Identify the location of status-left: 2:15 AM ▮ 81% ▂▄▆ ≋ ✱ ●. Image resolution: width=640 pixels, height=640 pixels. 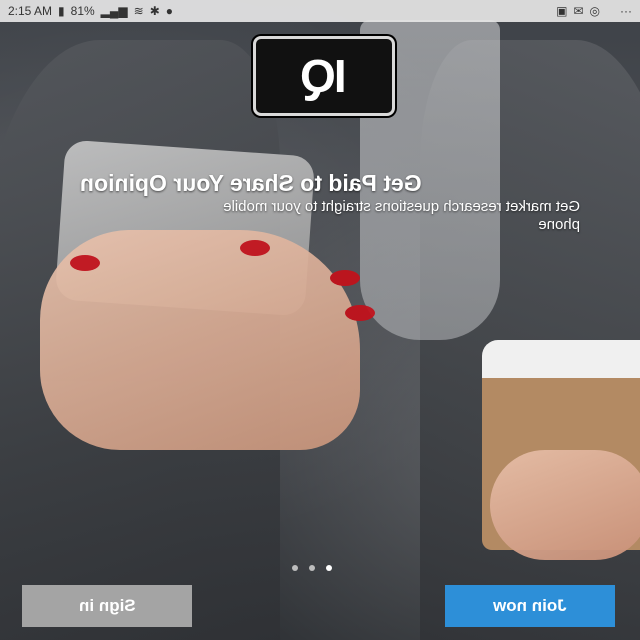
(90, 11).